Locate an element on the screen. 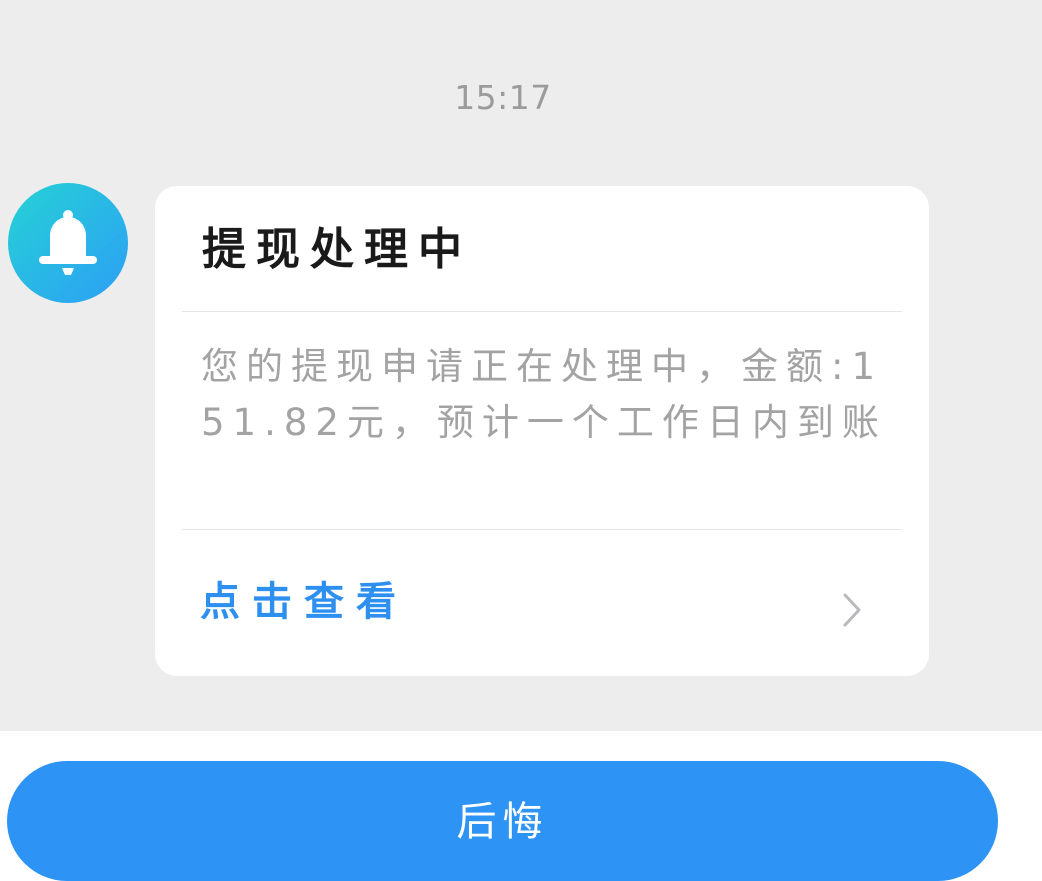 The height and width of the screenshot is (881, 1042). chevron-right-icon is located at coordinates (852, 610).